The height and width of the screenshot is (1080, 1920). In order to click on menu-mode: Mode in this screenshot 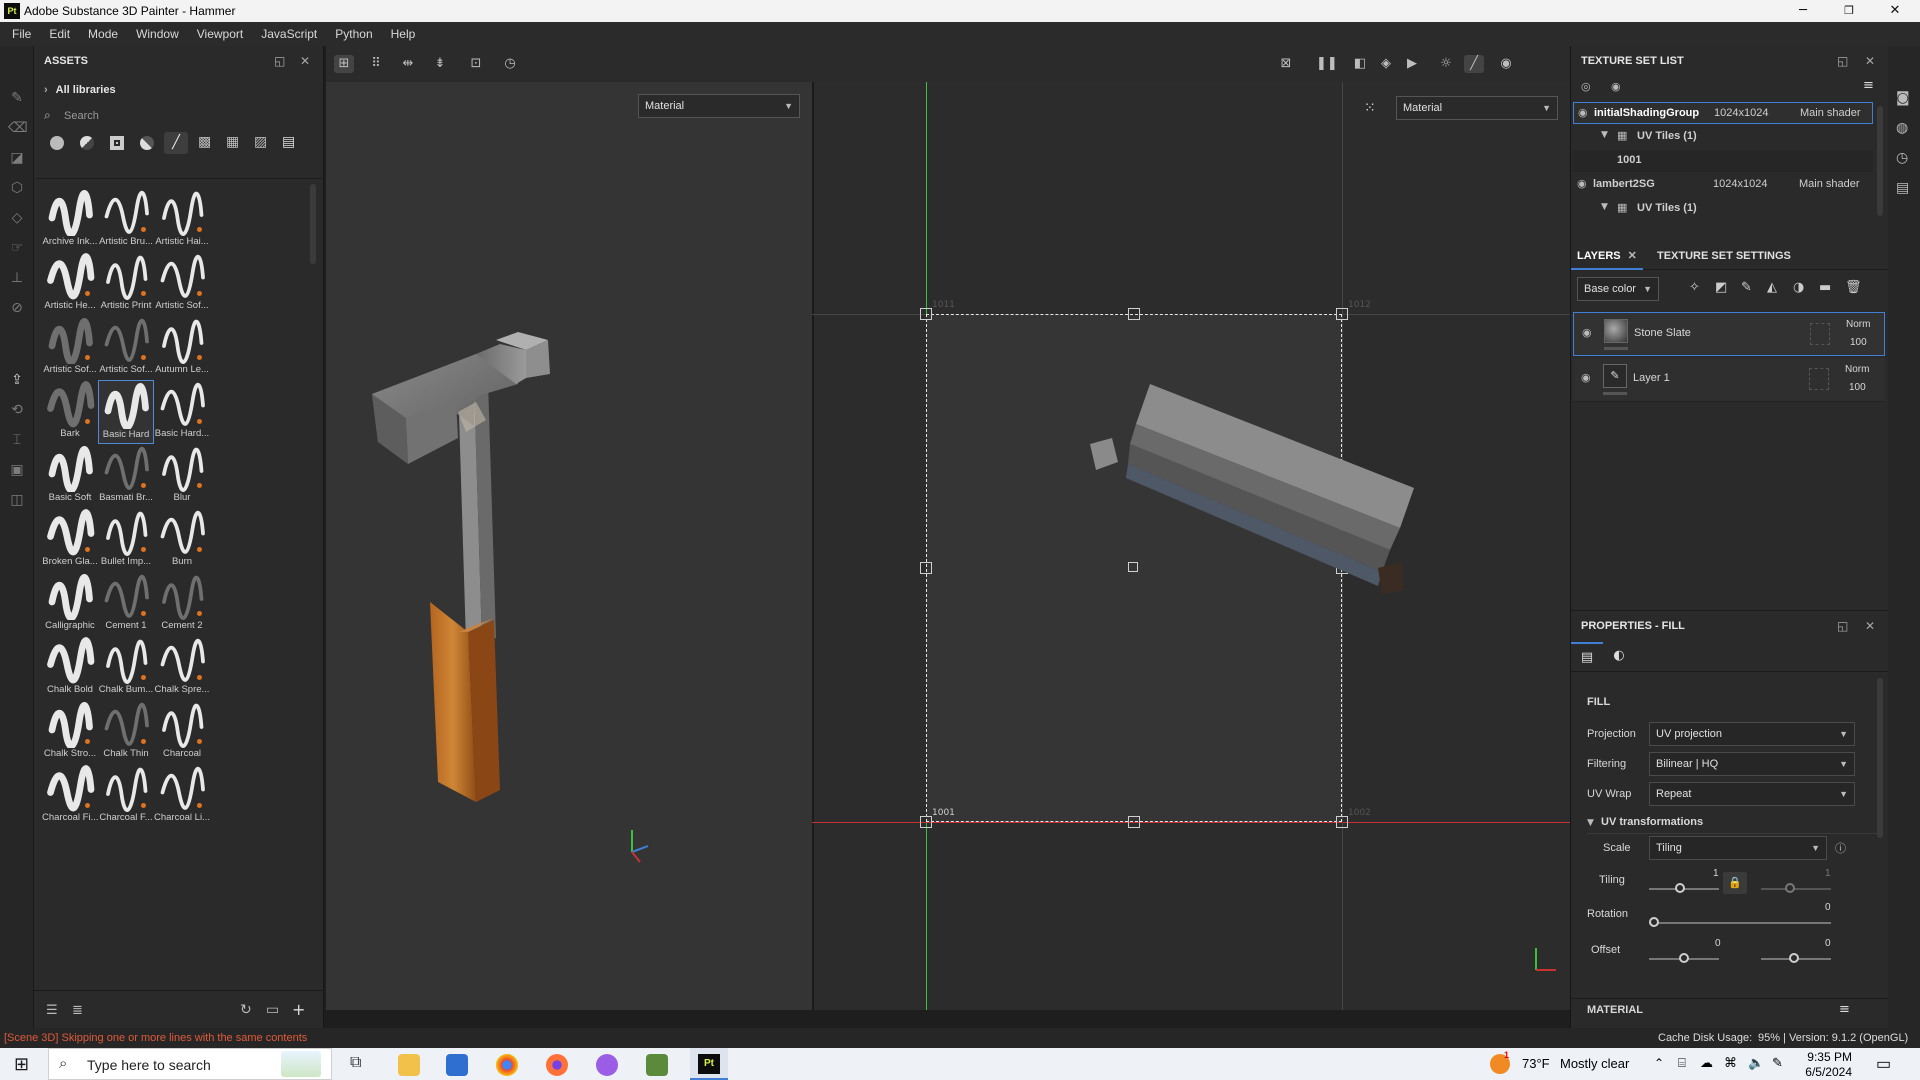, I will do `click(103, 34)`.